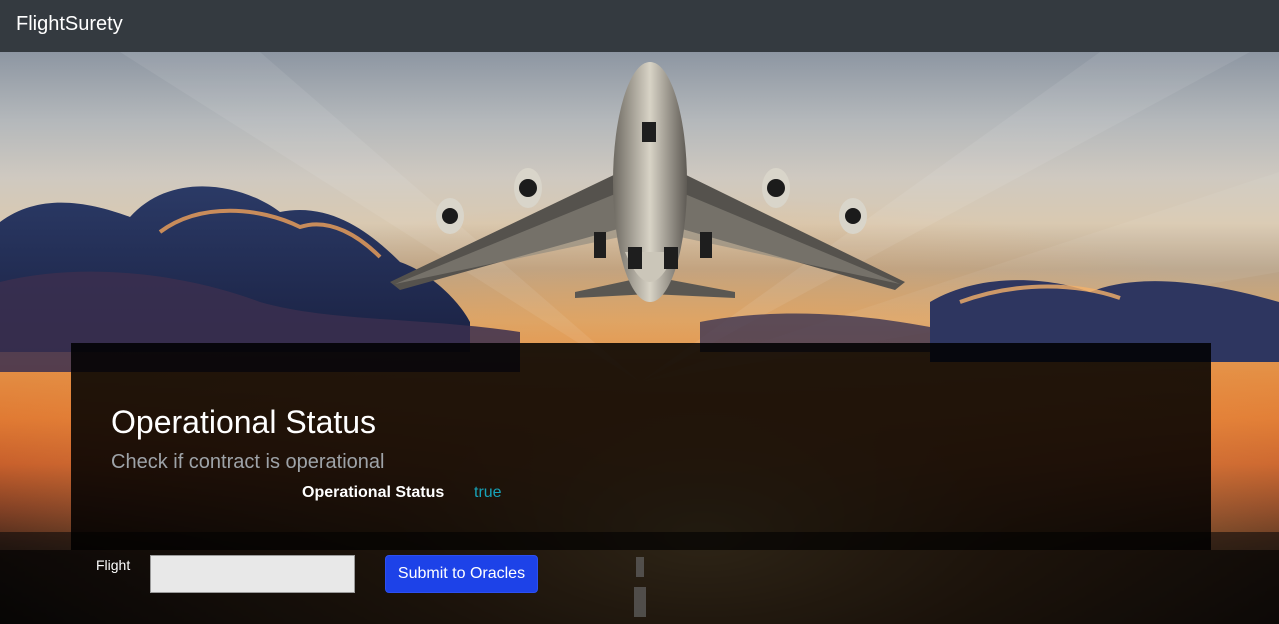  What do you see at coordinates (639, 587) in the screenshot?
I see `oracle-submit-form: Flight Submit to Oracles` at bounding box center [639, 587].